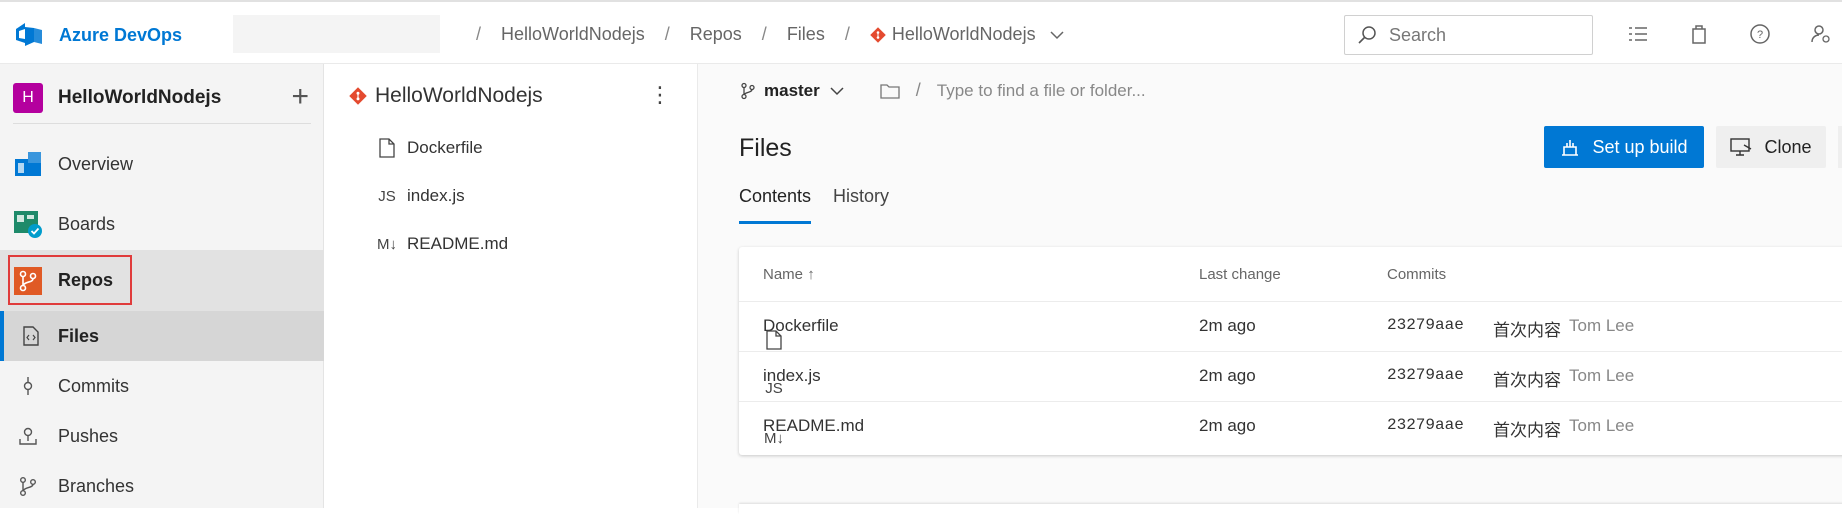 The height and width of the screenshot is (514, 1842). I want to click on sidebar-item-label: Overview, so click(96, 163).